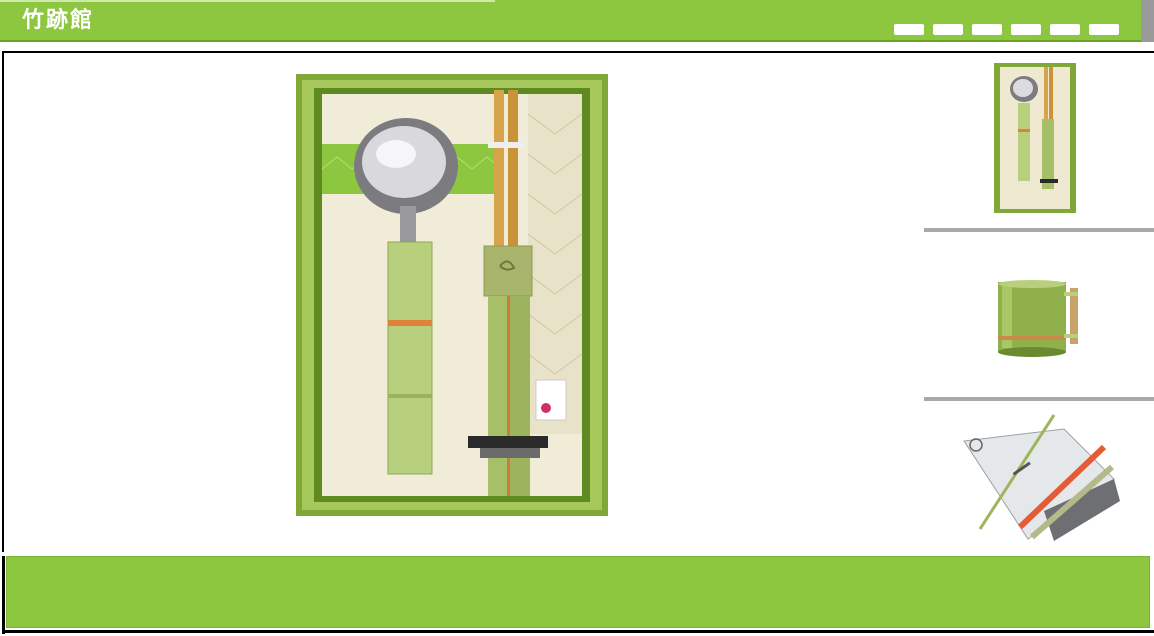 The height and width of the screenshot is (636, 1154). I want to click on thumbnail-spoon-chopsticks, so click(1039, 140).